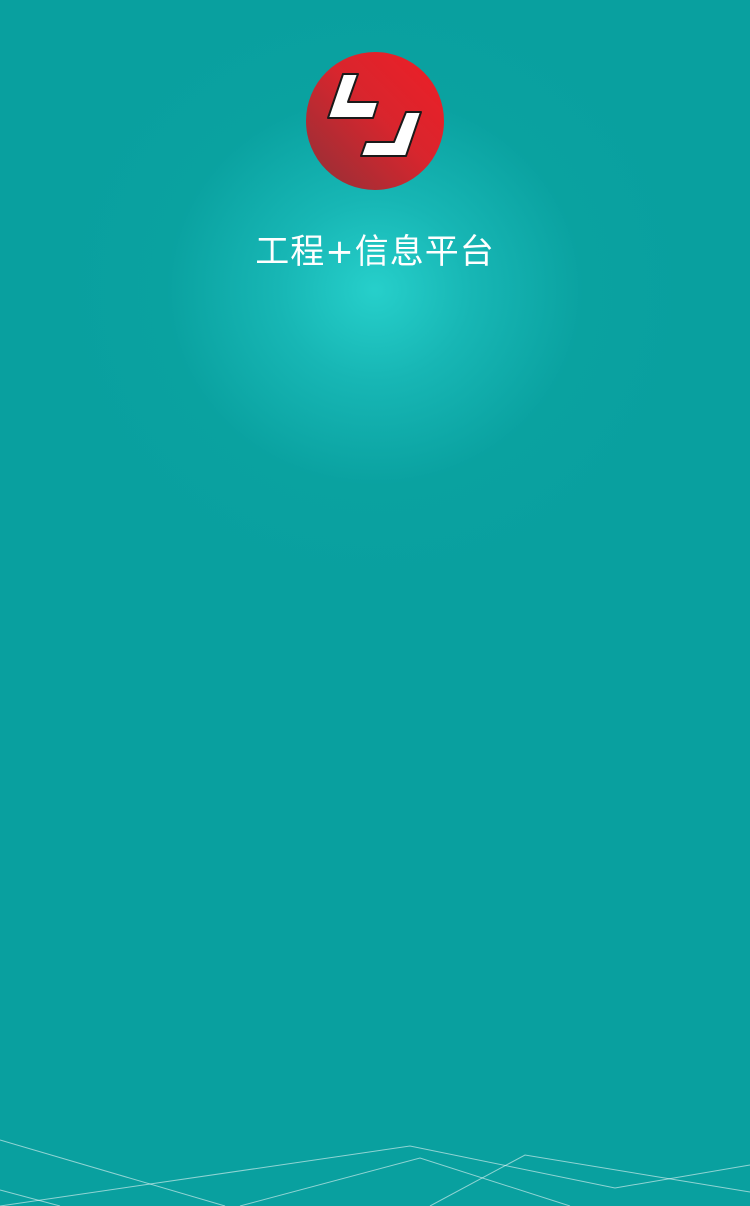  Describe the element at coordinates (375, 252) in the screenshot. I see `app-title: 工程+信息平台` at that location.